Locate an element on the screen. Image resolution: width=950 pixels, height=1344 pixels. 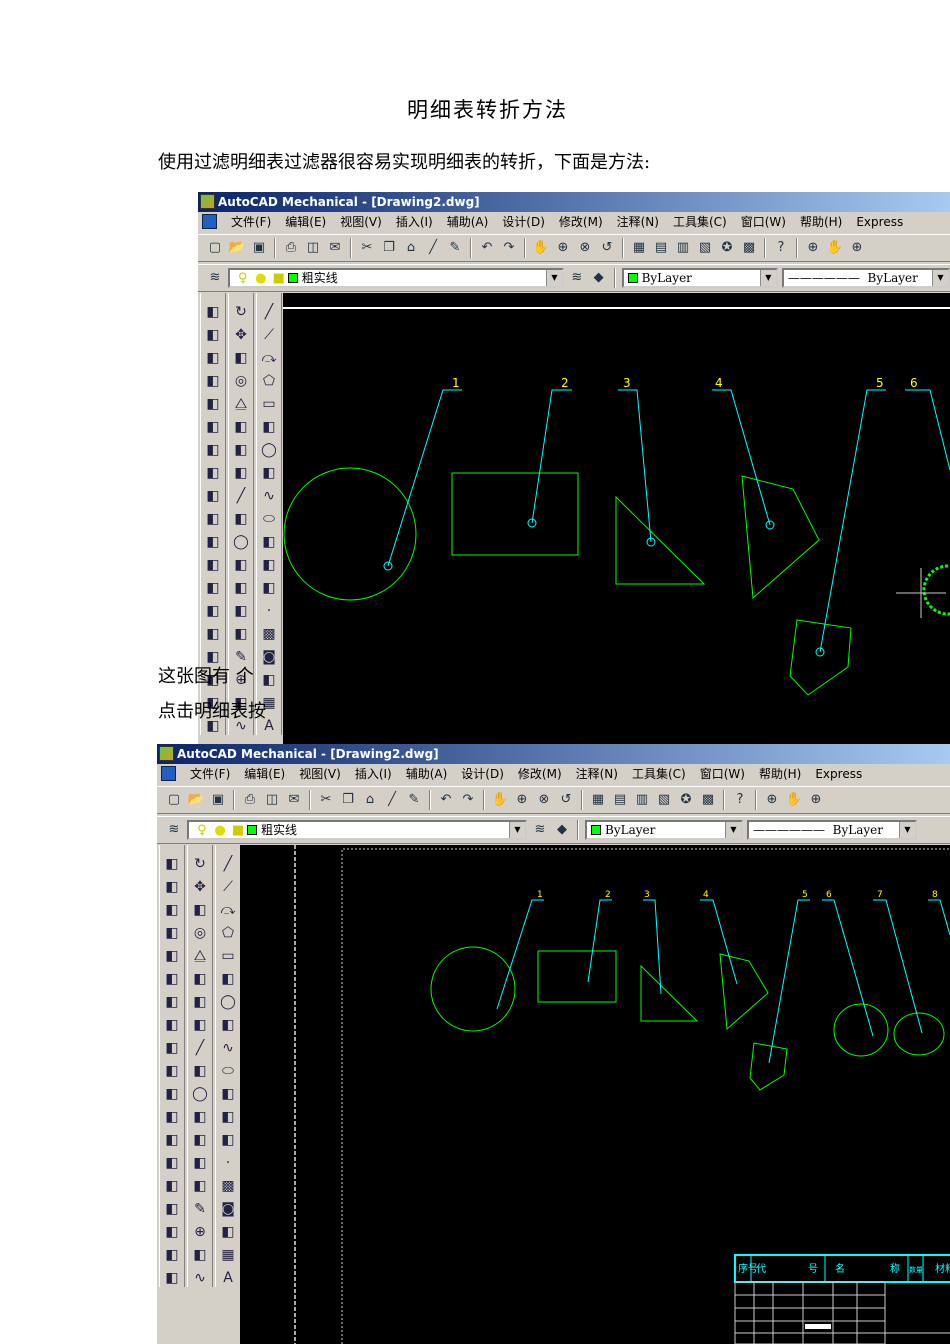
zoom2-icon: ⊕ is located at coordinates (816, 800).